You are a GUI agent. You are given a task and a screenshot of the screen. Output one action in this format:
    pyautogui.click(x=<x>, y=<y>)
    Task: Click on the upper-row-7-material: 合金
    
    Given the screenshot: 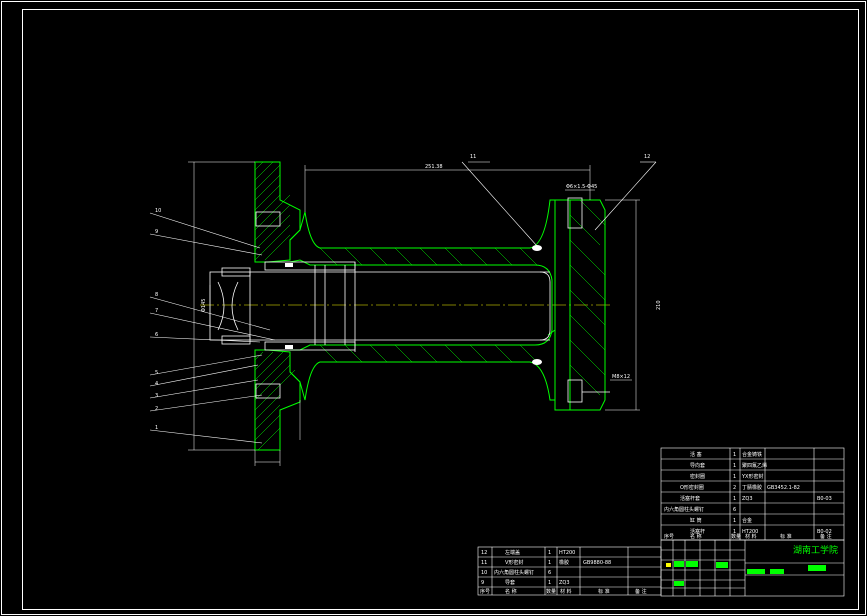 What is the action you would take?
    pyautogui.click(x=747, y=520)
    